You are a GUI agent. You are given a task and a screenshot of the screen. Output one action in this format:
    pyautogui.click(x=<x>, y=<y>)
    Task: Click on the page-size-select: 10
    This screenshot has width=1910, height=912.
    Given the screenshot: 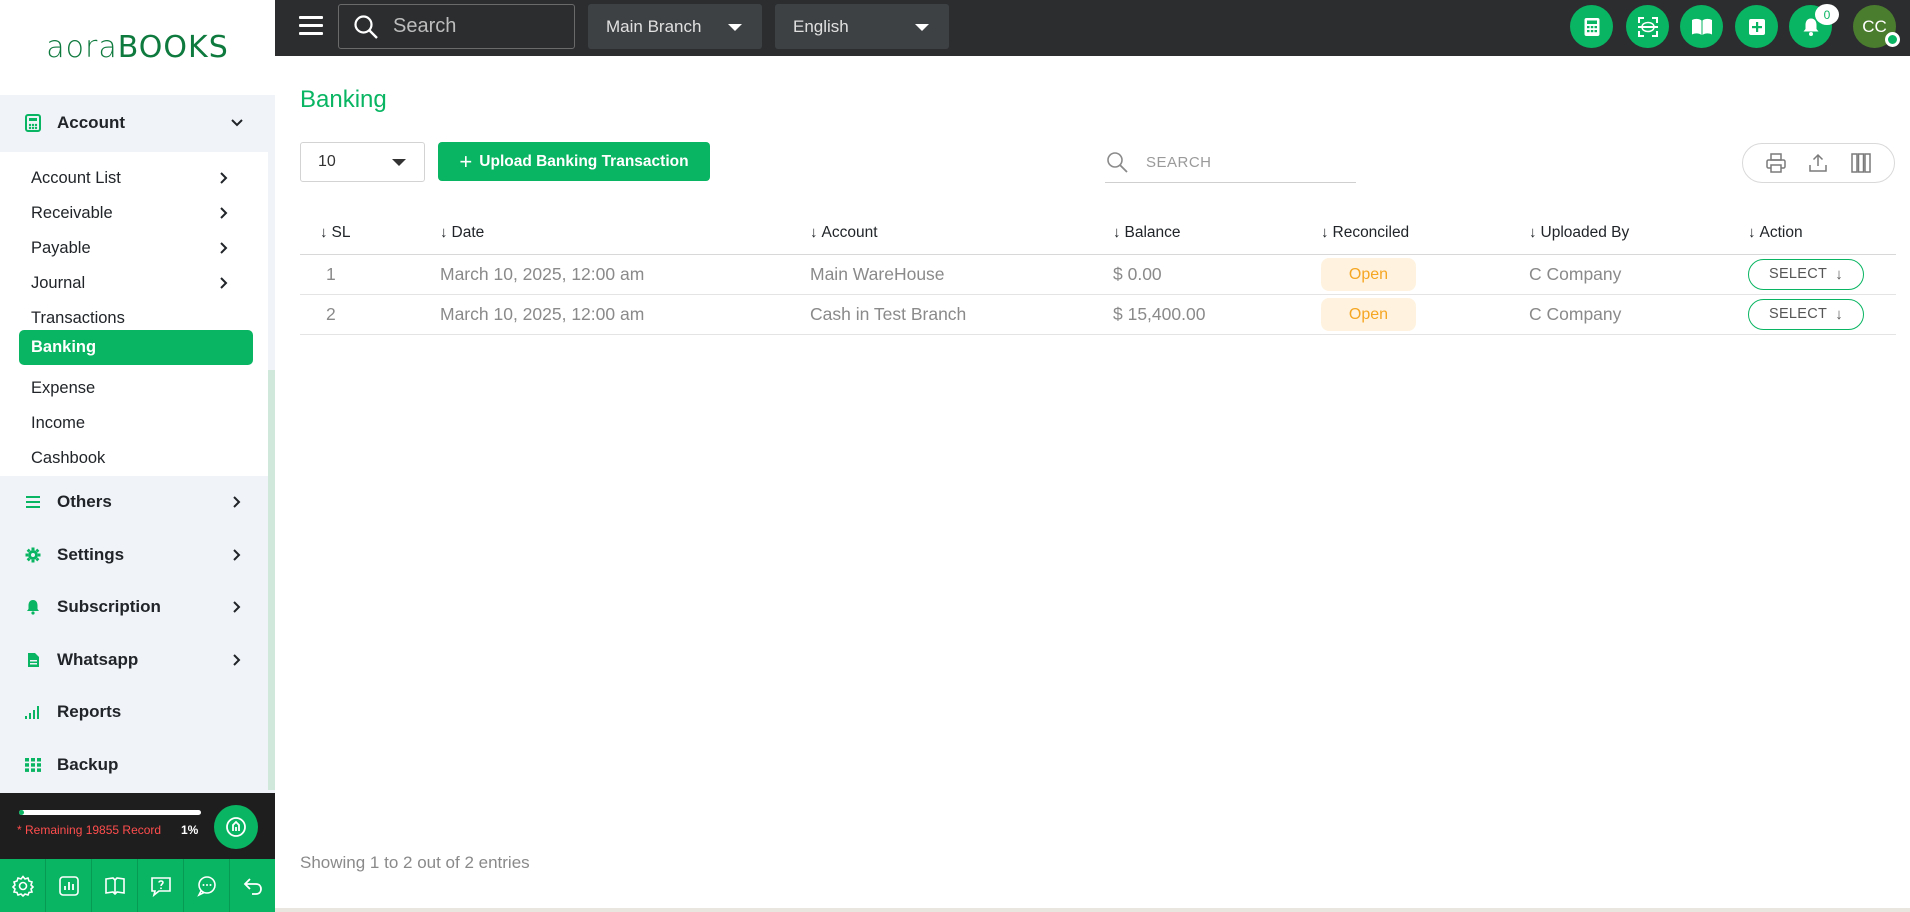 What is the action you would take?
    pyautogui.click(x=362, y=162)
    